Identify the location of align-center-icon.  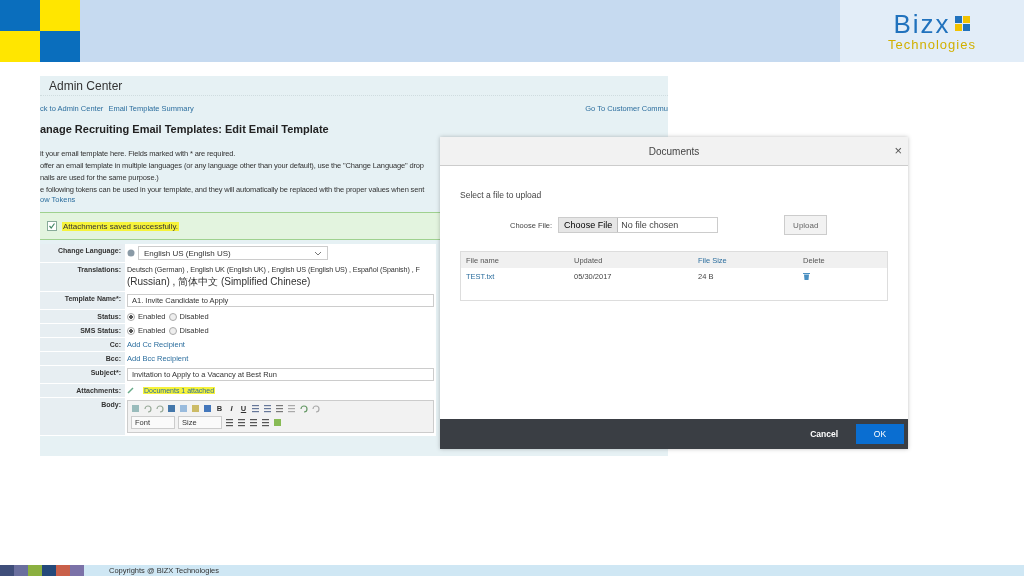
(241, 422).